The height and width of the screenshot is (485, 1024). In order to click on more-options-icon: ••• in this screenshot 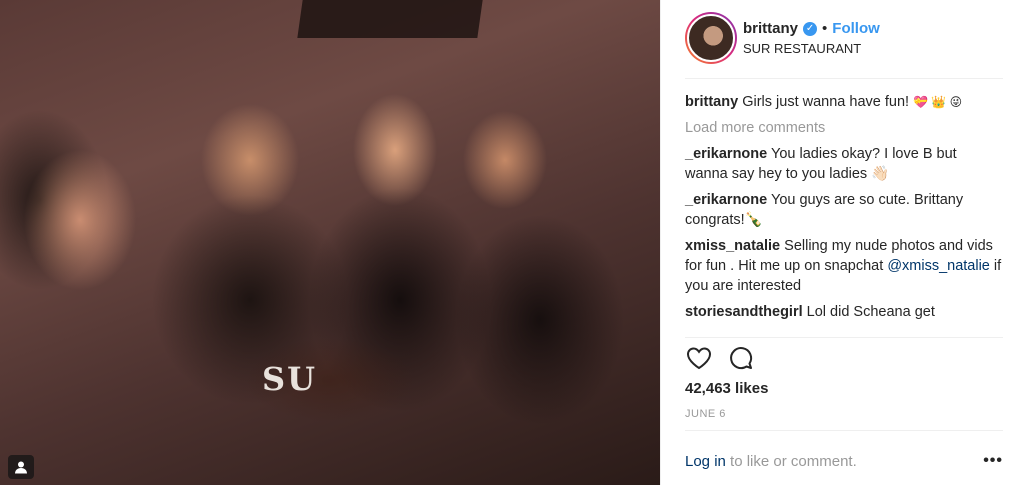, I will do `click(993, 461)`.